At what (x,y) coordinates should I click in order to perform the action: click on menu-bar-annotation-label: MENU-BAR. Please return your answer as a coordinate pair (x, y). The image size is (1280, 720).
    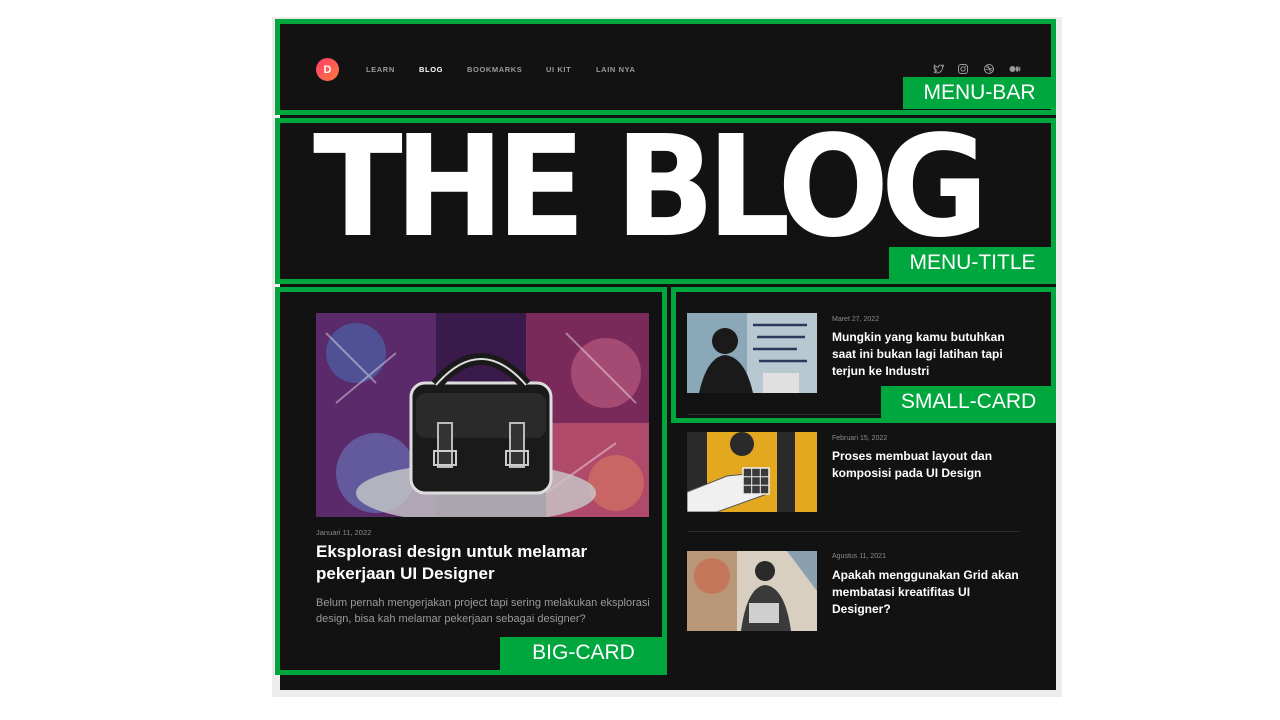
    Looking at the image, I should click on (979, 93).